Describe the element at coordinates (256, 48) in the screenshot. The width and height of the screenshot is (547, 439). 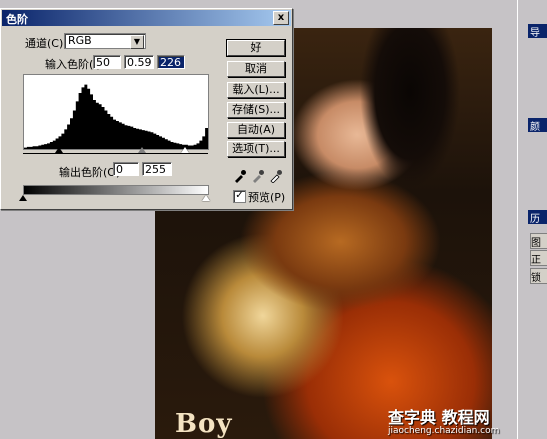
I see `ok-button: 好` at that location.